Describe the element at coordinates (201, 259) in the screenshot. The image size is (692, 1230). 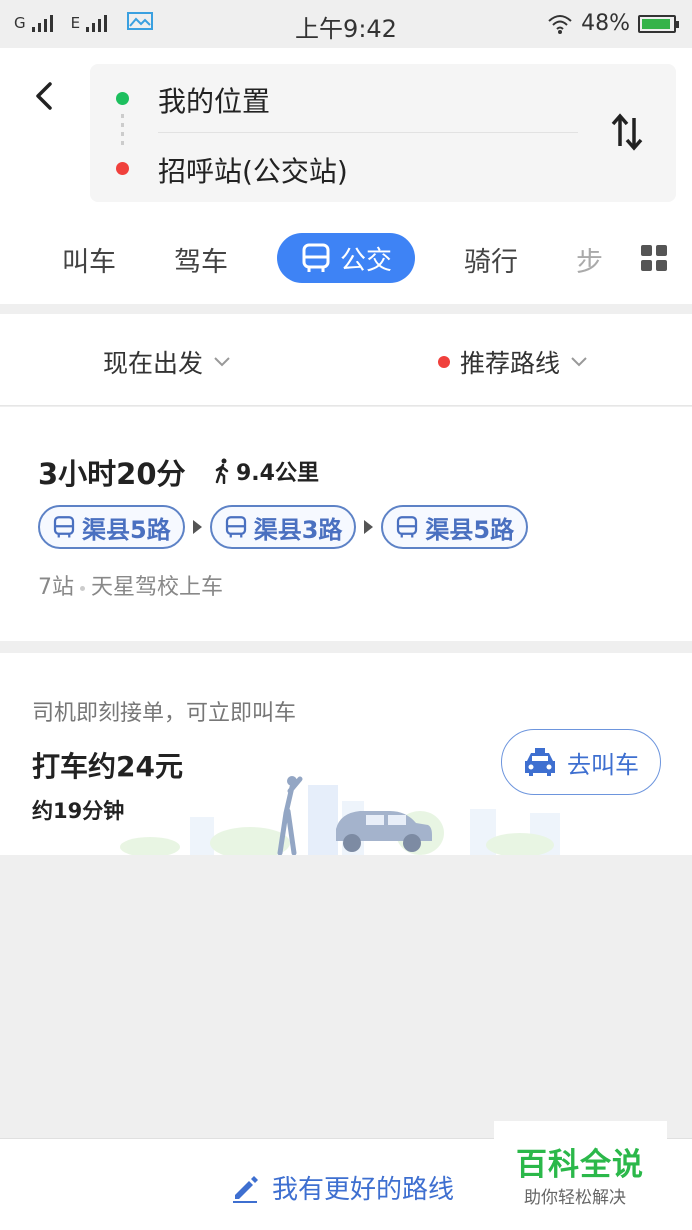
I see `tab-drive: 驾车` at that location.